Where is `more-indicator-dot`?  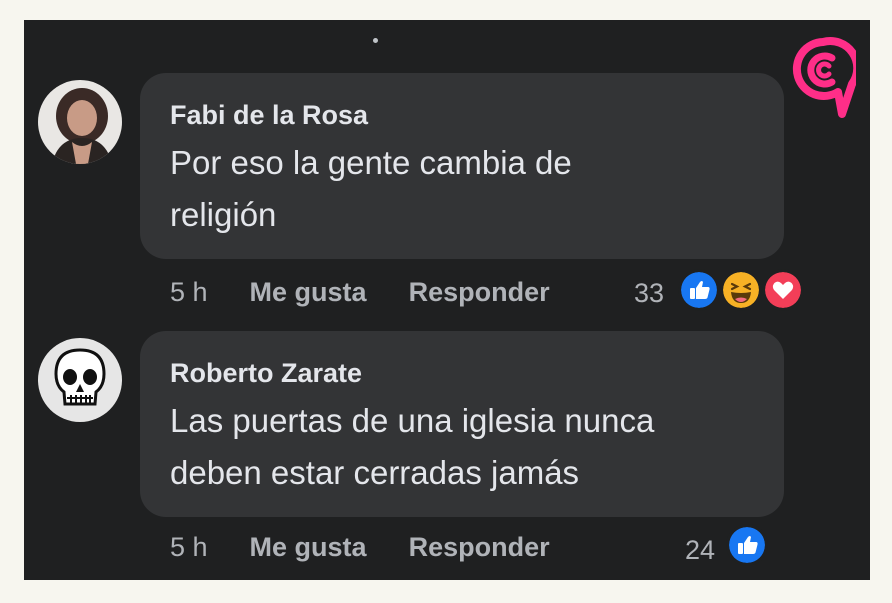
more-indicator-dot is located at coordinates (375, 40).